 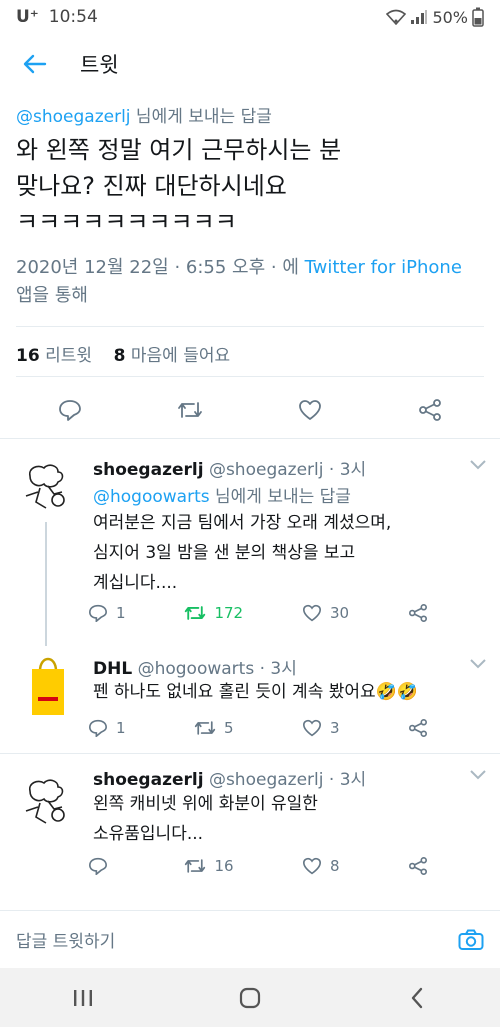 I want to click on retweet-count: 172, so click(x=229, y=613).